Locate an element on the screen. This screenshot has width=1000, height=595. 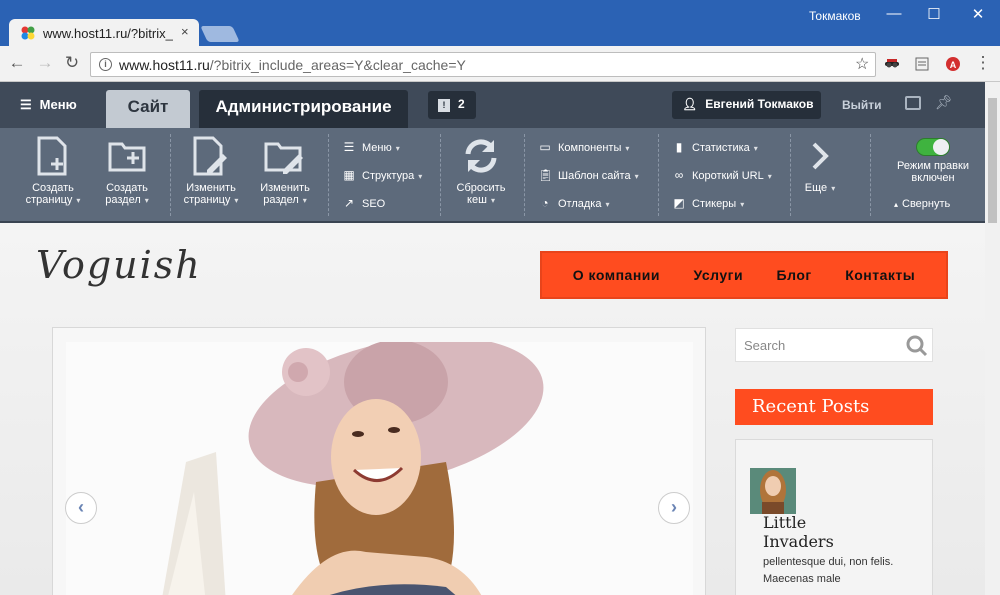
post-thumbnail-image is located at coordinates (773, 491).